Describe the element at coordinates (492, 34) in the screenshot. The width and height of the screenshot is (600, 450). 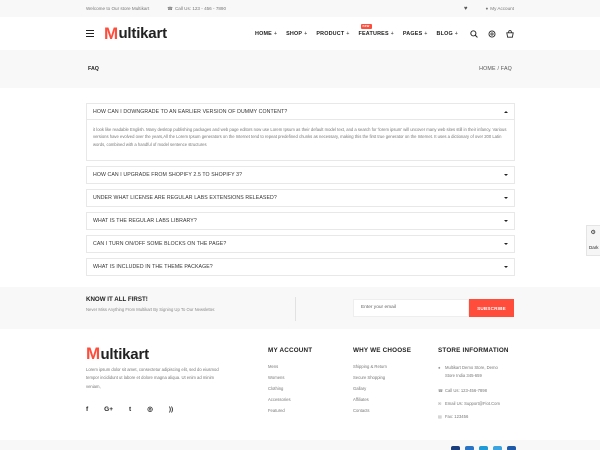
I see `settings-icon` at that location.